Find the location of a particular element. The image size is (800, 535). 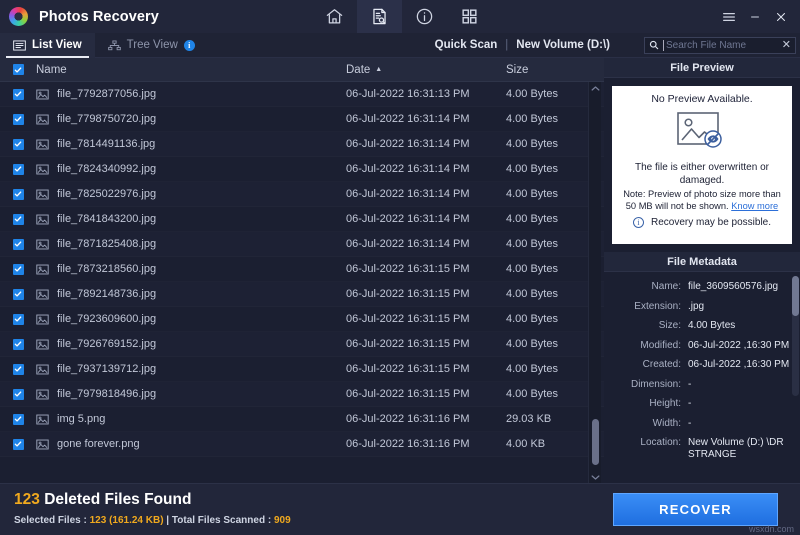

metadata-key: Width: is located at coordinates (666, 423).